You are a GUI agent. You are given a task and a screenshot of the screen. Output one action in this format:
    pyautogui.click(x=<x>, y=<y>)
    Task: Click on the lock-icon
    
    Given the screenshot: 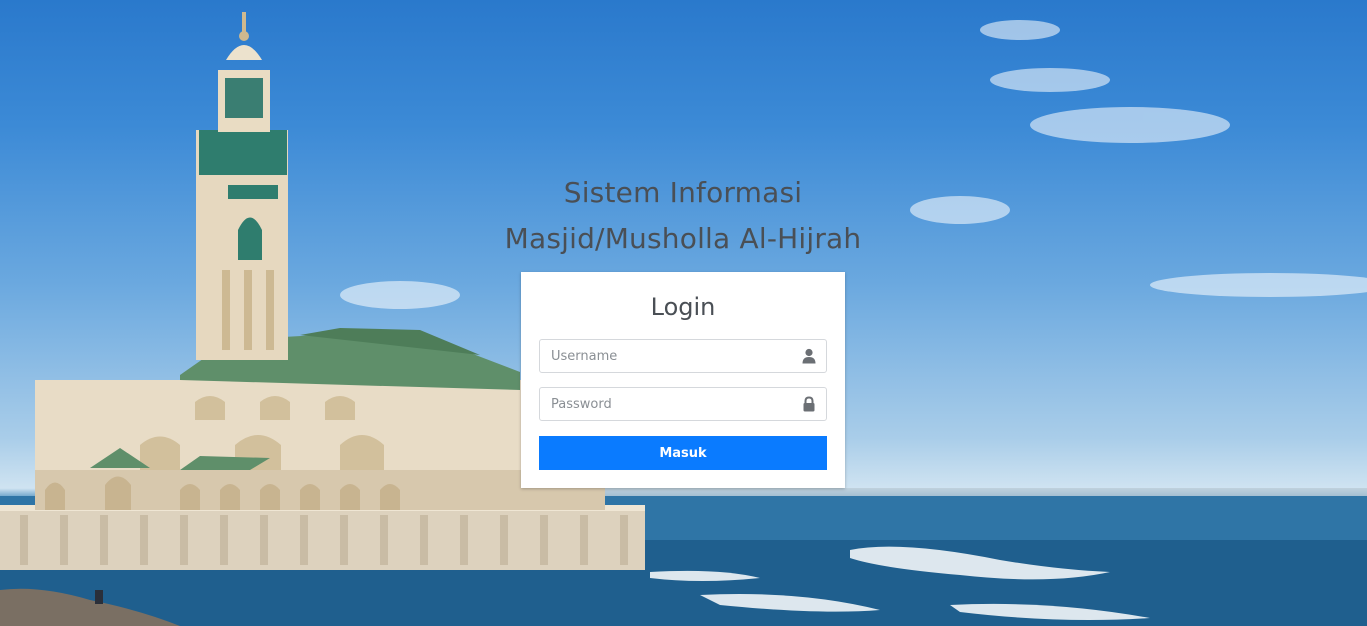 What is the action you would take?
    pyautogui.click(x=809, y=404)
    